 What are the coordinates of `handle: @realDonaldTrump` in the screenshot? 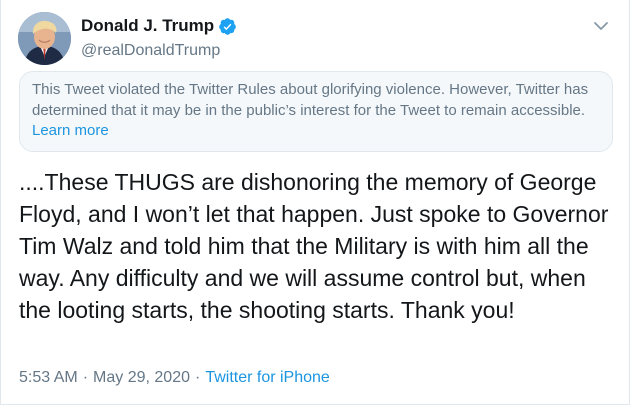 It's located at (159, 51).